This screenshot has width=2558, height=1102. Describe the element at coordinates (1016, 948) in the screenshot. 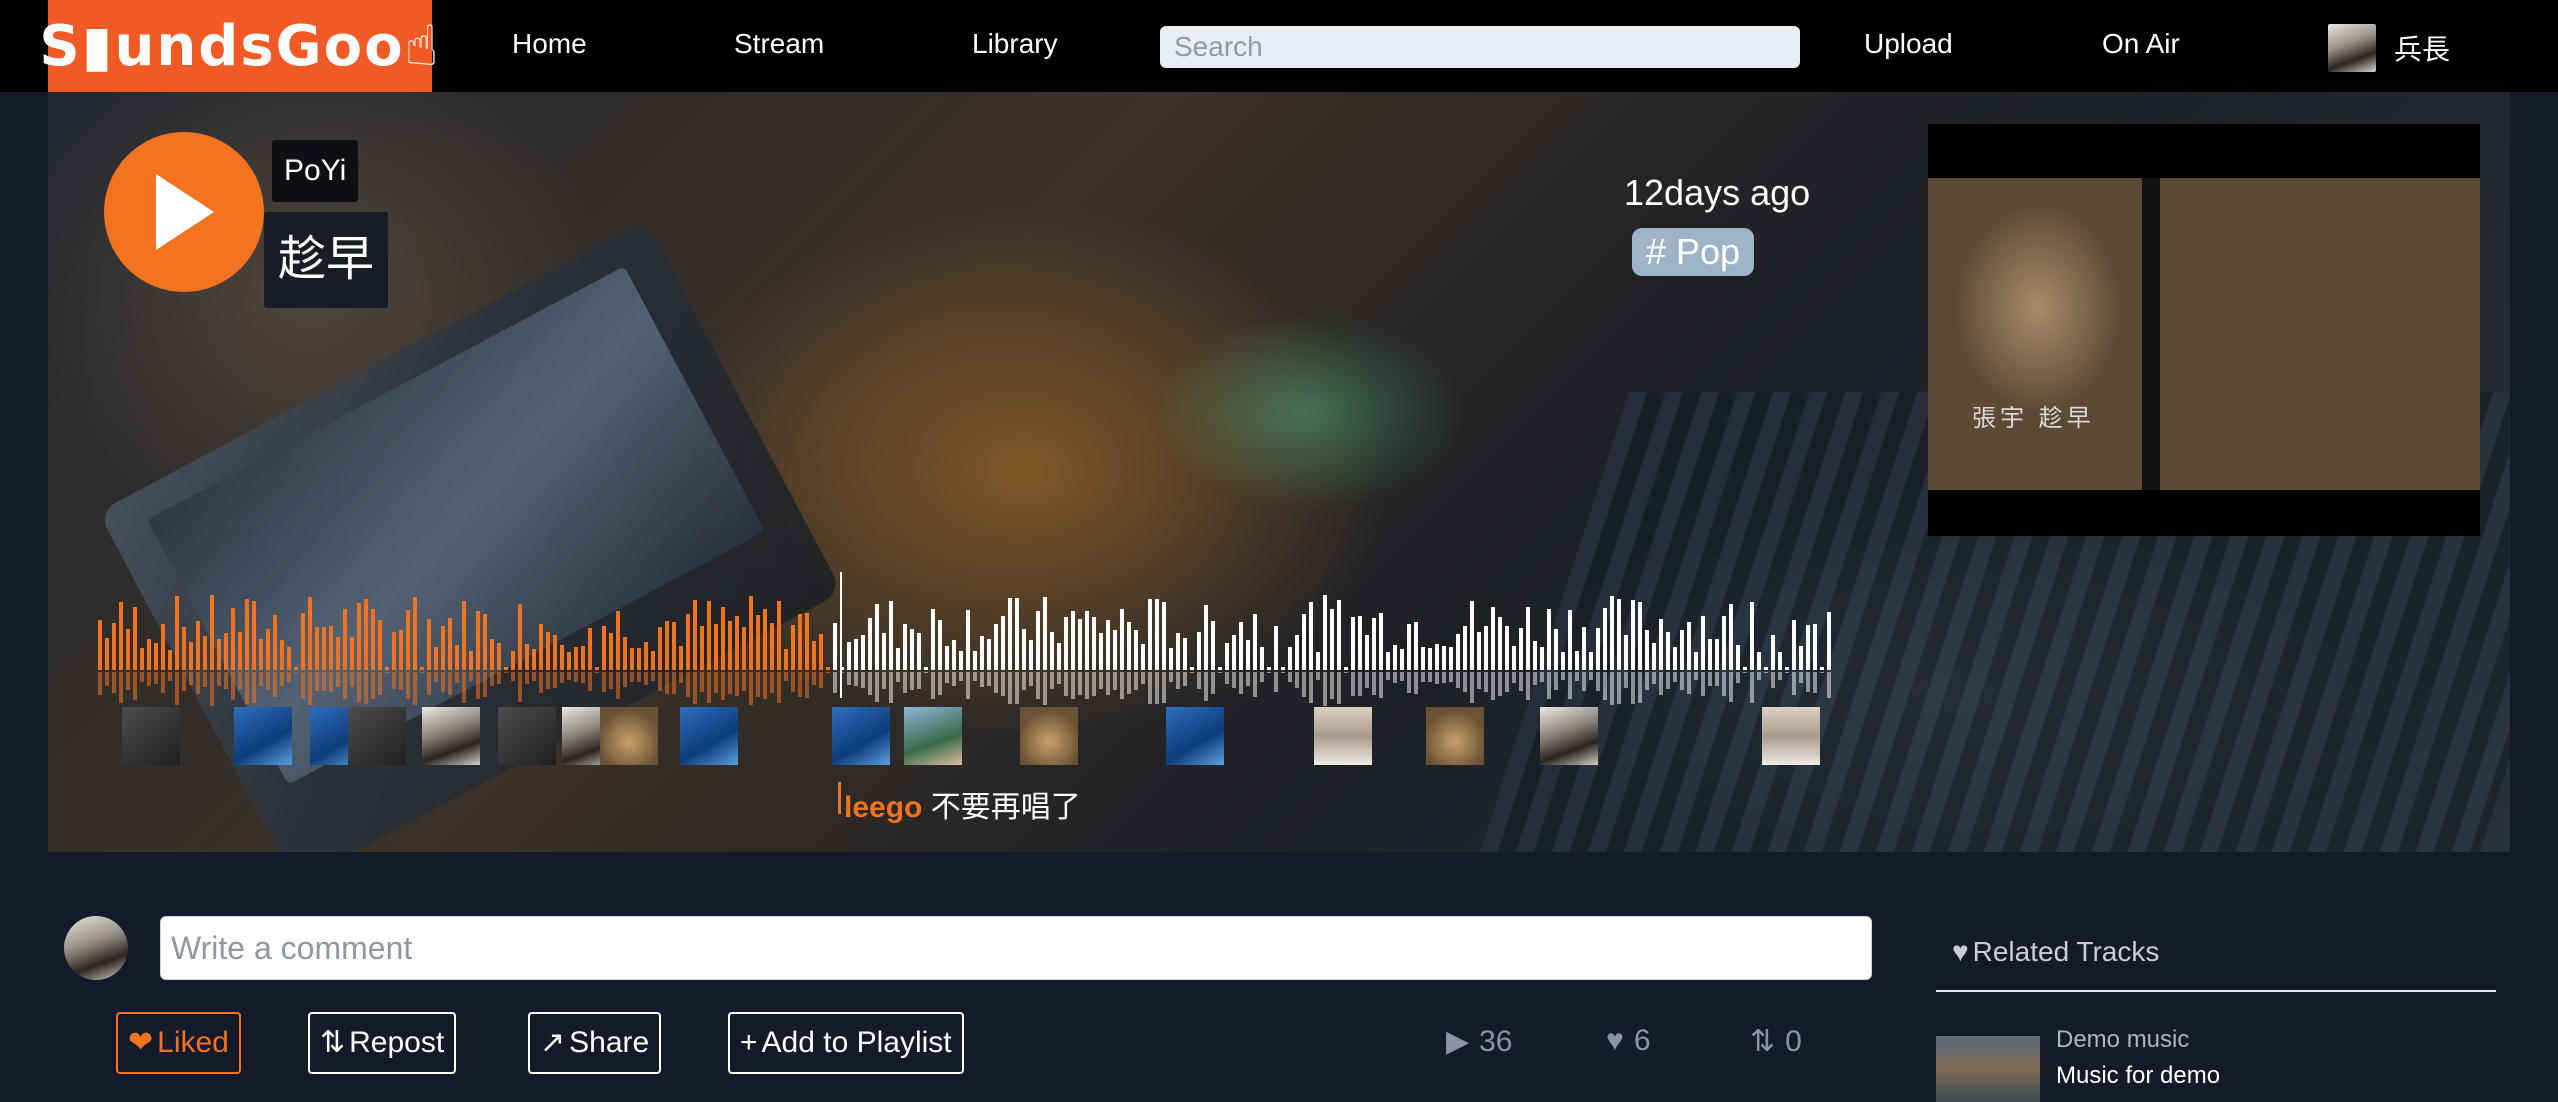

I see `comment-input` at that location.